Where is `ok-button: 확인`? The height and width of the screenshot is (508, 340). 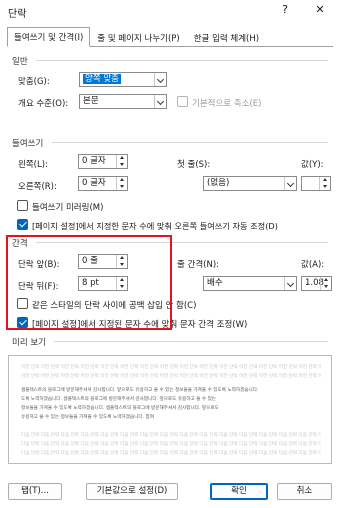 ok-button: 확인 is located at coordinates (239, 491).